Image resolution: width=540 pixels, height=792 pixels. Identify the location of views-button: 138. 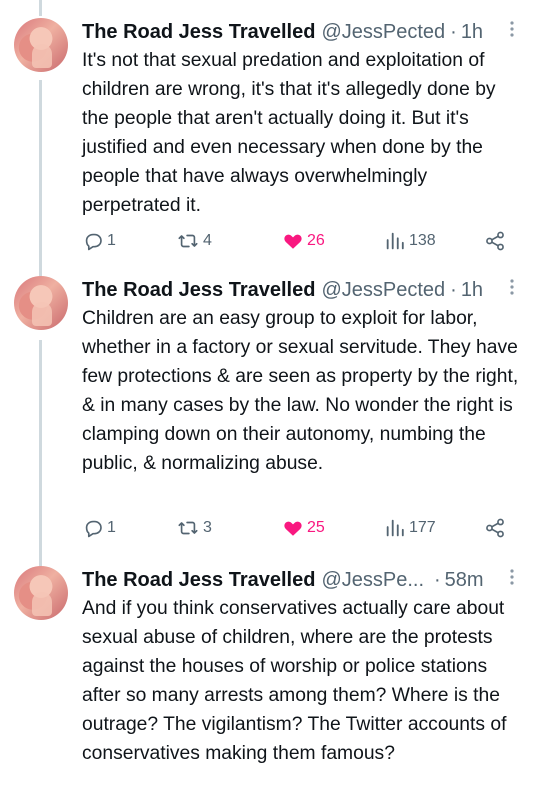
(410, 241).